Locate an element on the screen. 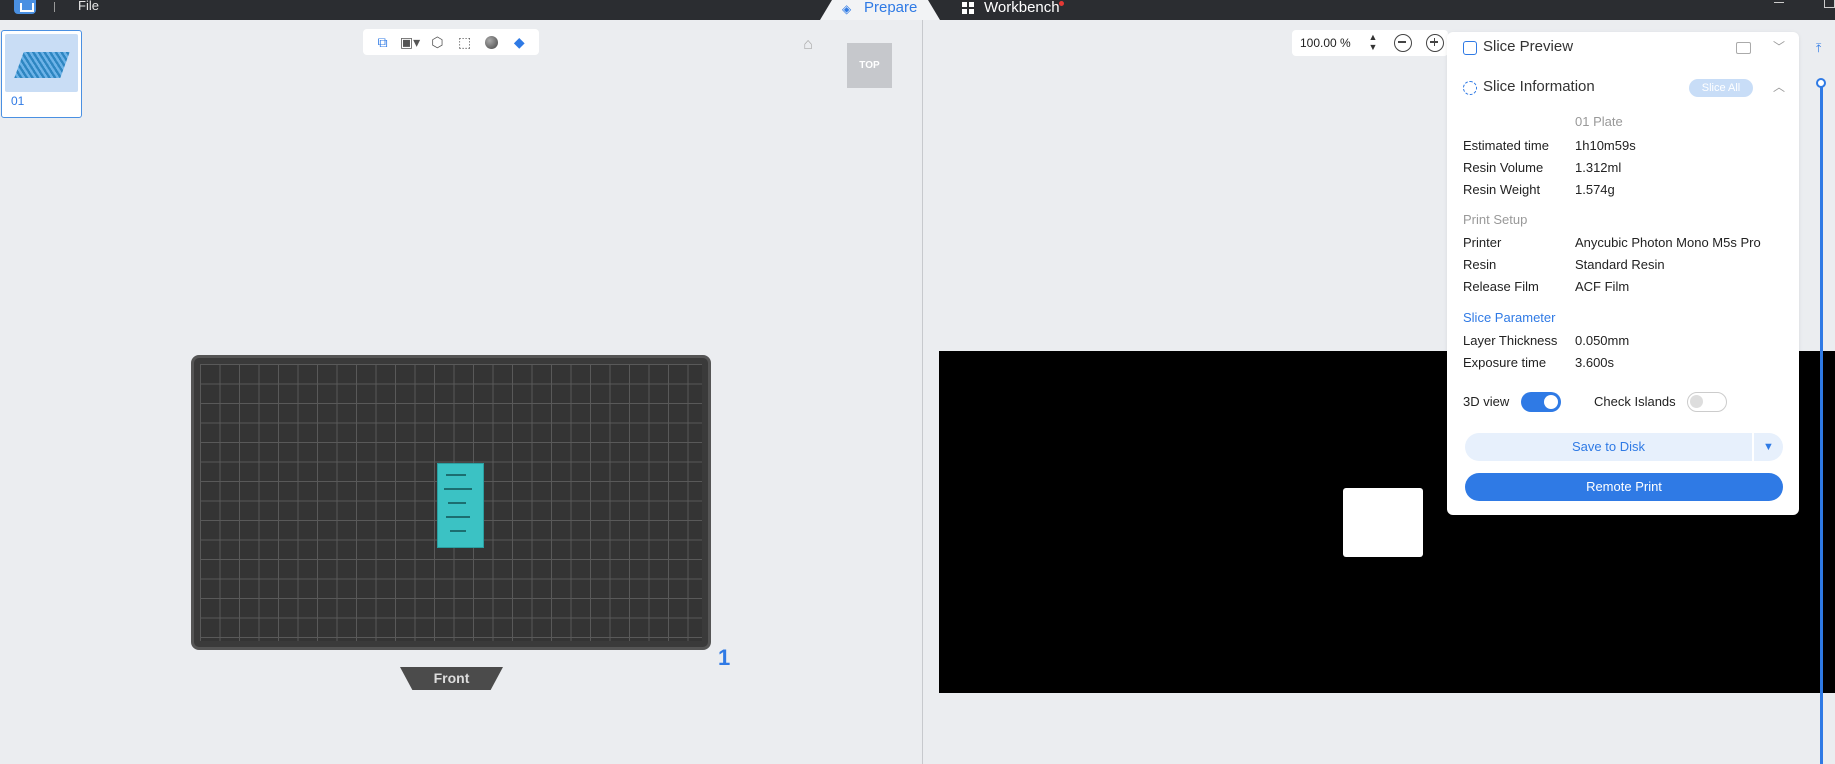 Image resolution: width=1835 pixels, height=764 pixels. cube-menu-icon: ▣▾ is located at coordinates (410, 42).